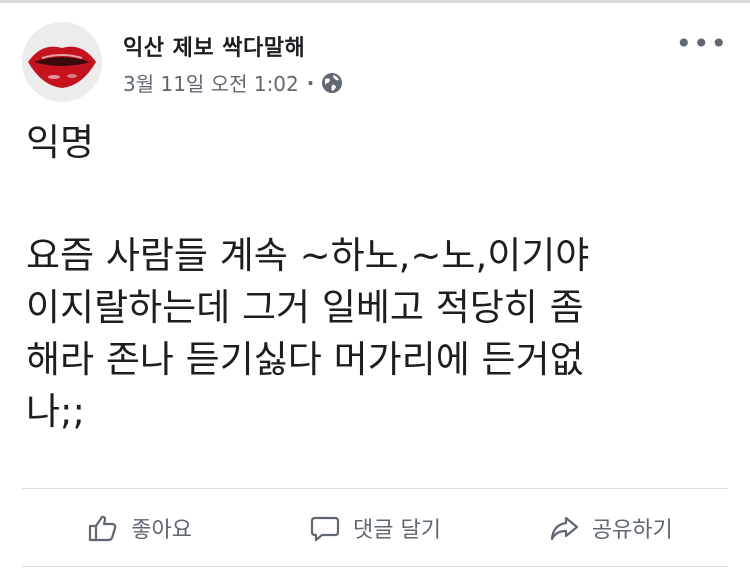  Describe the element at coordinates (103, 528) in the screenshot. I see `thumbs-up-icon` at that location.